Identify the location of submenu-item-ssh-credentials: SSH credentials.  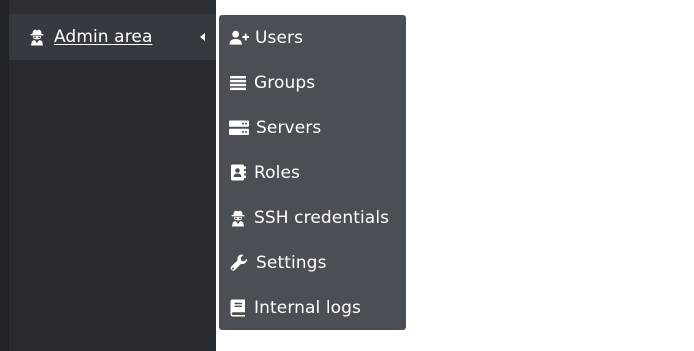
(312, 217).